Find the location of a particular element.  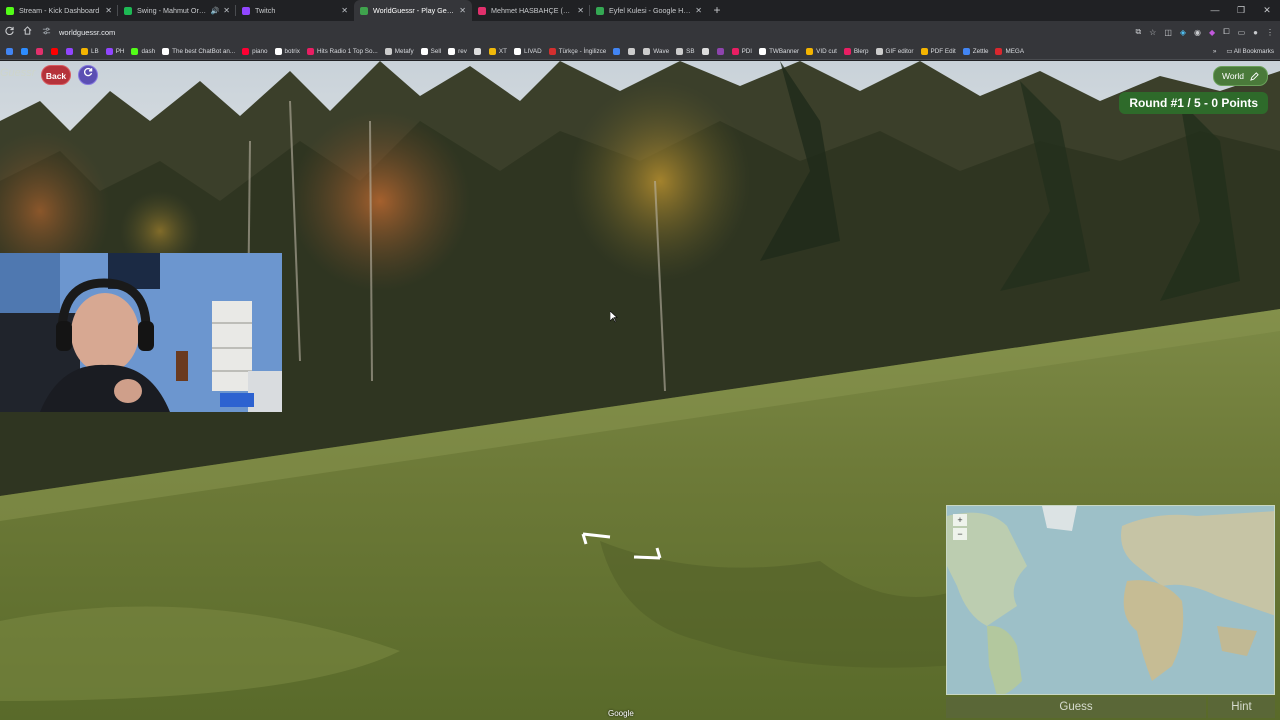

bookmark-item: dash is located at coordinates (143, 51).